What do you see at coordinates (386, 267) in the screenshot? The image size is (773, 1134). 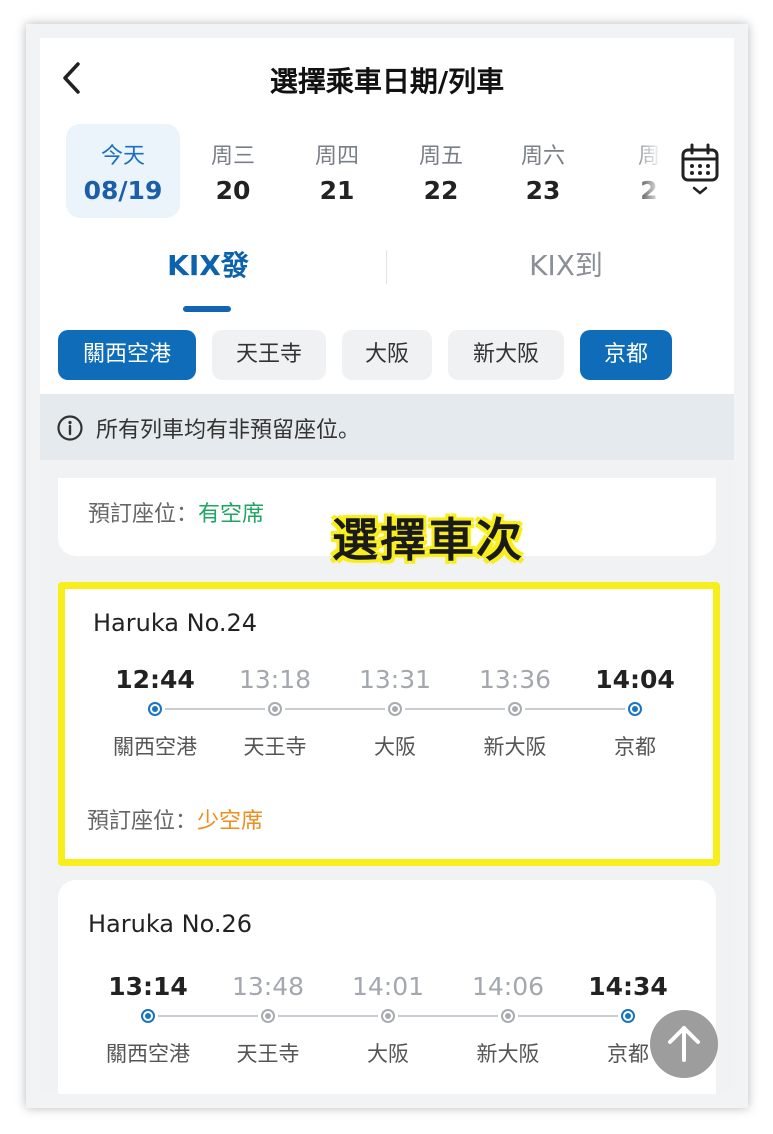 I see `tab-divider` at bounding box center [386, 267].